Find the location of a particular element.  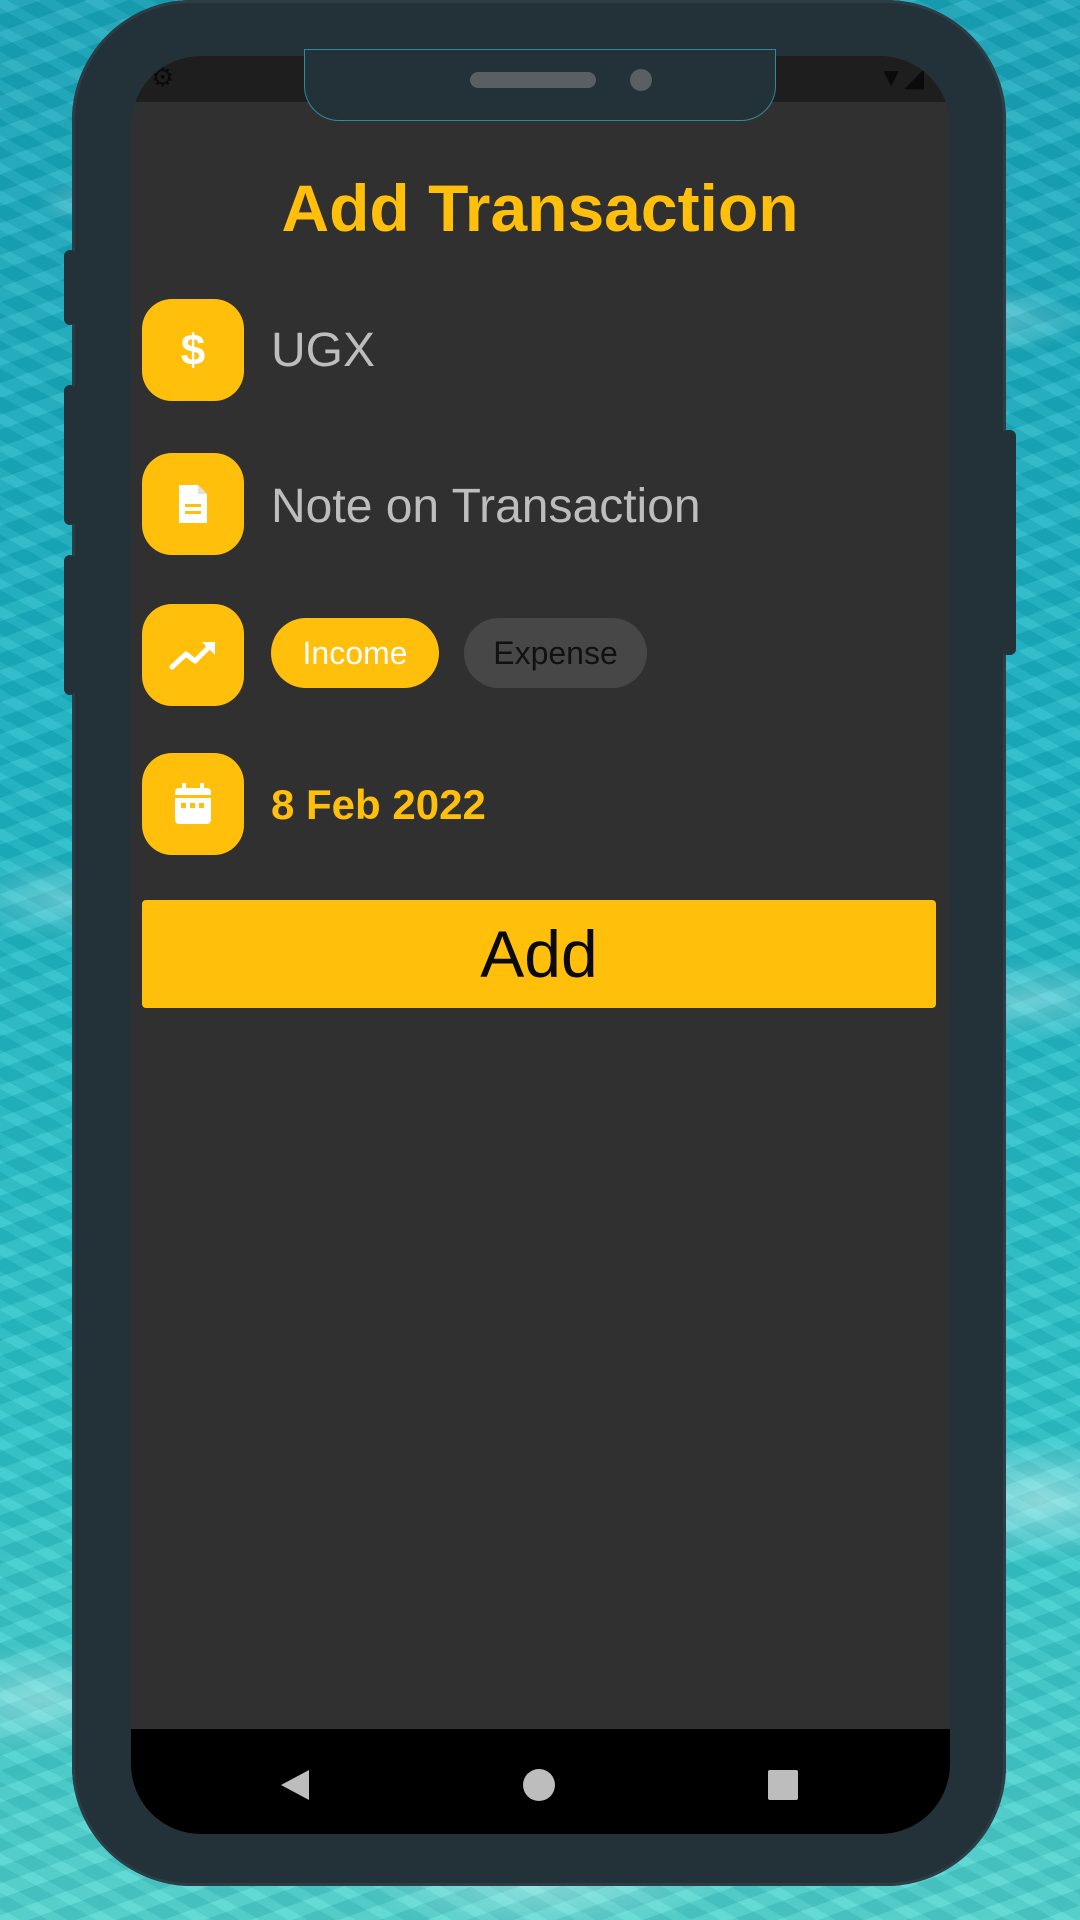

type-row: Income Expense is located at coordinates (539, 655).